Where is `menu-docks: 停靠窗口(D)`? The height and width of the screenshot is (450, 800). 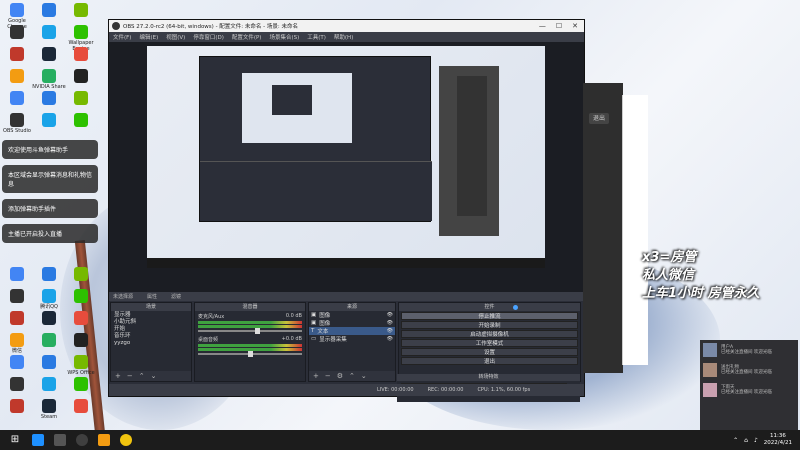 menu-docks: 停靠窗口(D) is located at coordinates (208, 37).